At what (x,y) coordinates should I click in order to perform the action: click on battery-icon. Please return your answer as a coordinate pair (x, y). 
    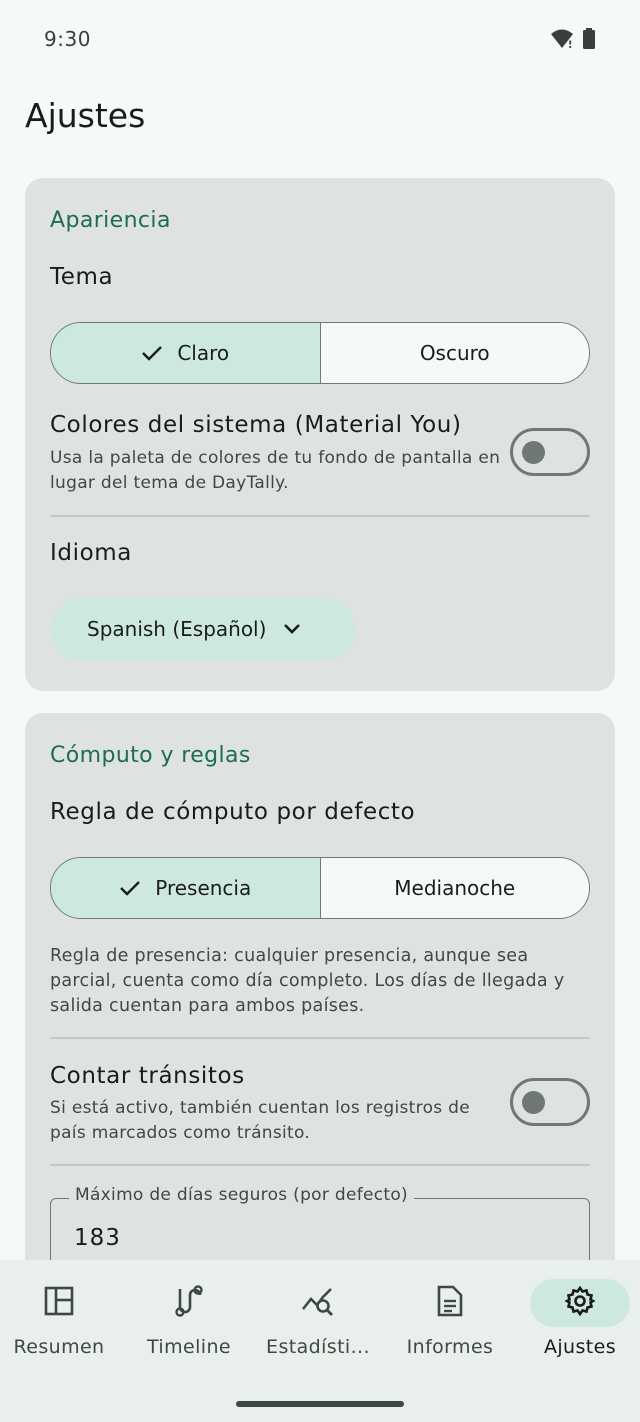
    Looking at the image, I should click on (589, 41).